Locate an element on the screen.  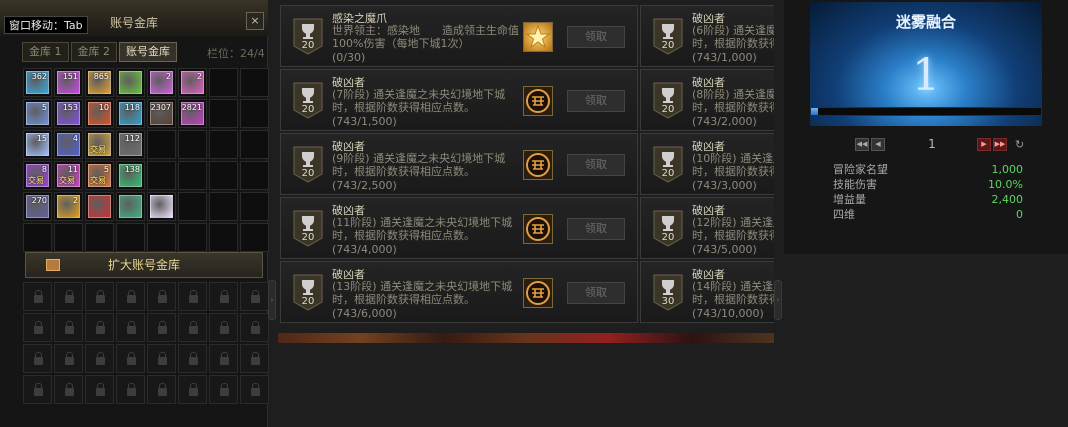
storage-slot: 865 is located at coordinates (99, 82).